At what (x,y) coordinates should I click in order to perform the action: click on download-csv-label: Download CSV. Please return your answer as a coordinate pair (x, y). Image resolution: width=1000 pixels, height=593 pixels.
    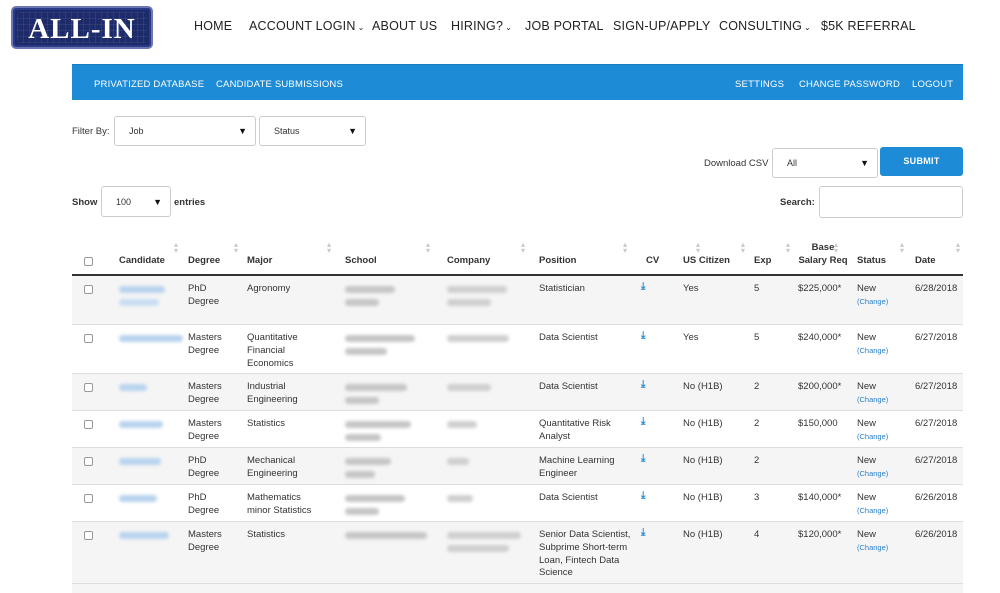
    Looking at the image, I should click on (736, 163).